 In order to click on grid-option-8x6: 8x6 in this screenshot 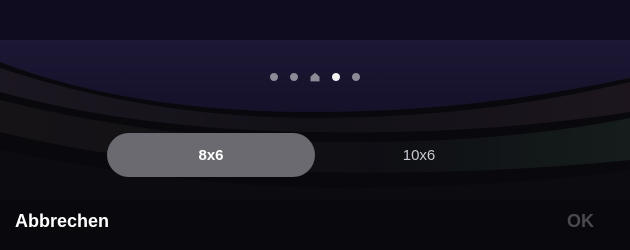, I will do `click(211, 155)`.